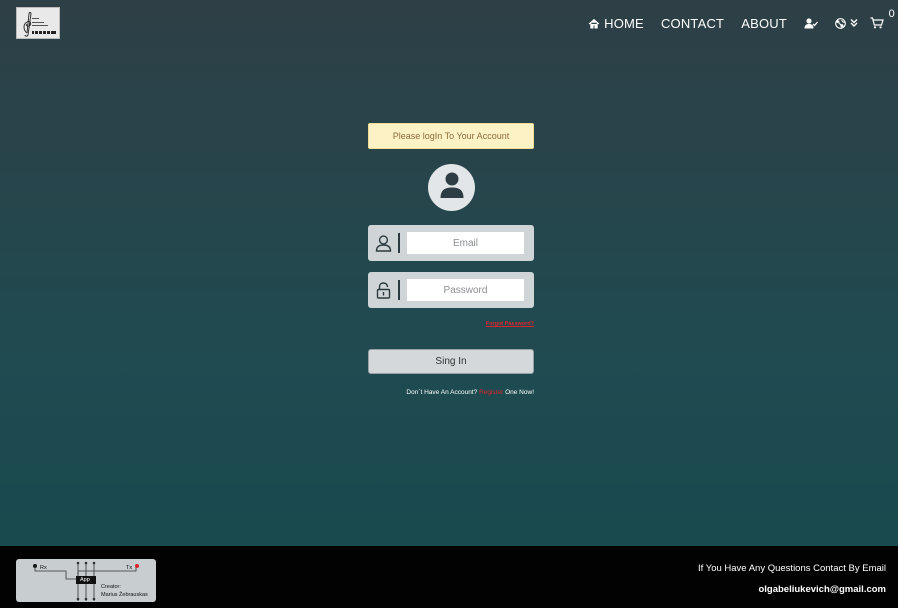 Image resolution: width=898 pixels, height=608 pixels. What do you see at coordinates (877, 23) in the screenshot?
I see `cart-icon` at bounding box center [877, 23].